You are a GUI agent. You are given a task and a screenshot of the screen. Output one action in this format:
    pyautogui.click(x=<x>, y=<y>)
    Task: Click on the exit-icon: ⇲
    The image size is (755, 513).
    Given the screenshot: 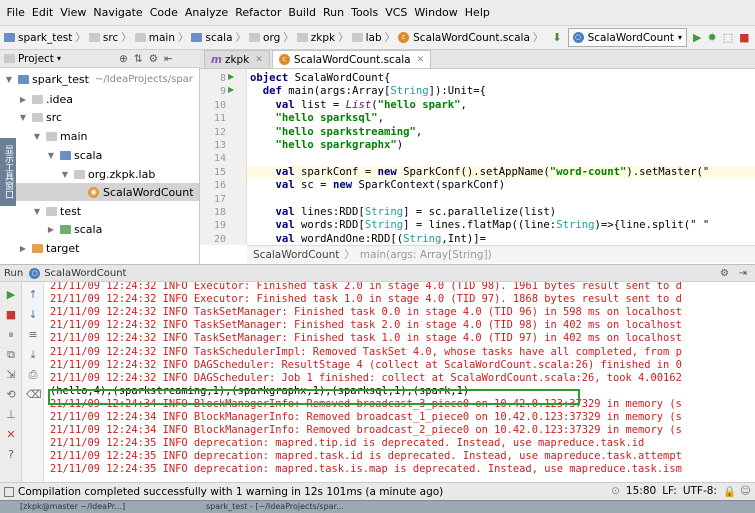 What is the action you would take?
    pyautogui.click(x=11, y=375)
    